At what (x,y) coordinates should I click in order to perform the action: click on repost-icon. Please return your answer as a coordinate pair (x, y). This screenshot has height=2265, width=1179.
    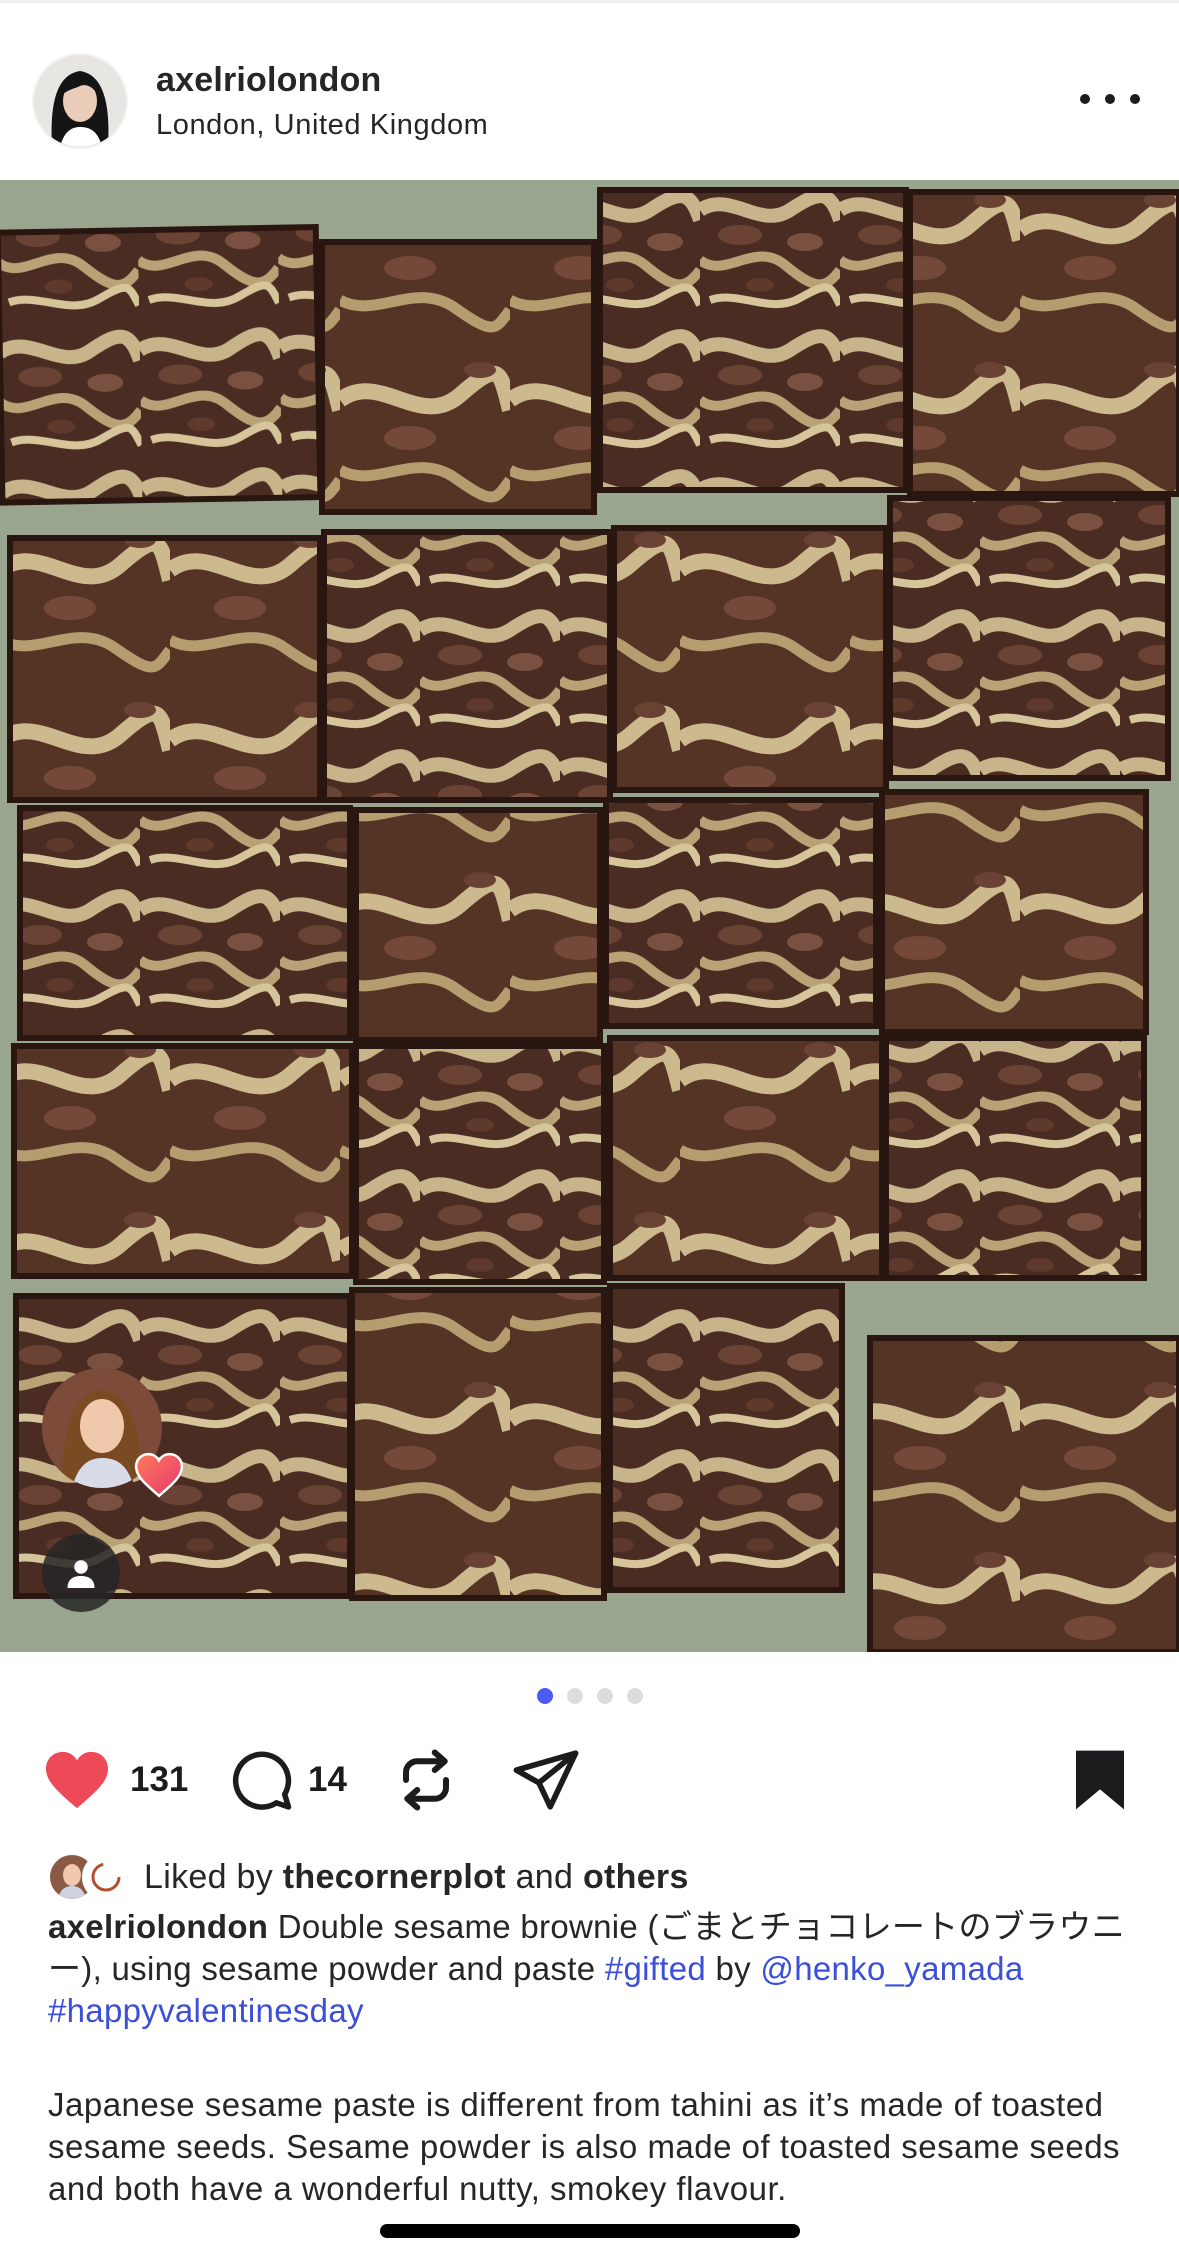
    Looking at the image, I should click on (426, 1780).